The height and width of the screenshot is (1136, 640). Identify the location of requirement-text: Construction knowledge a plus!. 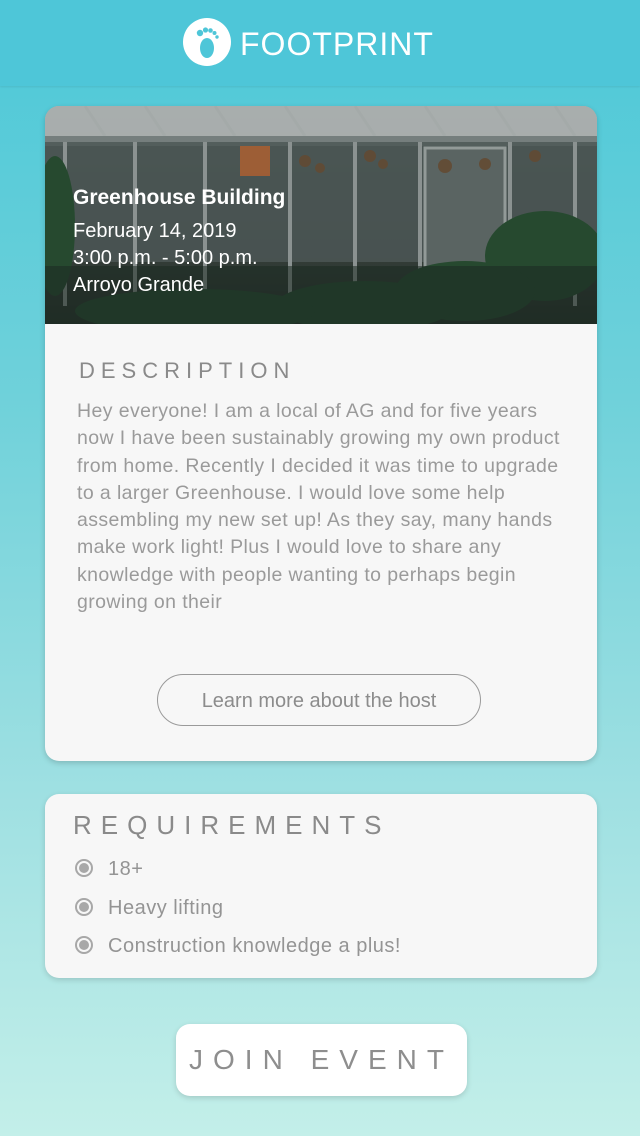
(254, 946).